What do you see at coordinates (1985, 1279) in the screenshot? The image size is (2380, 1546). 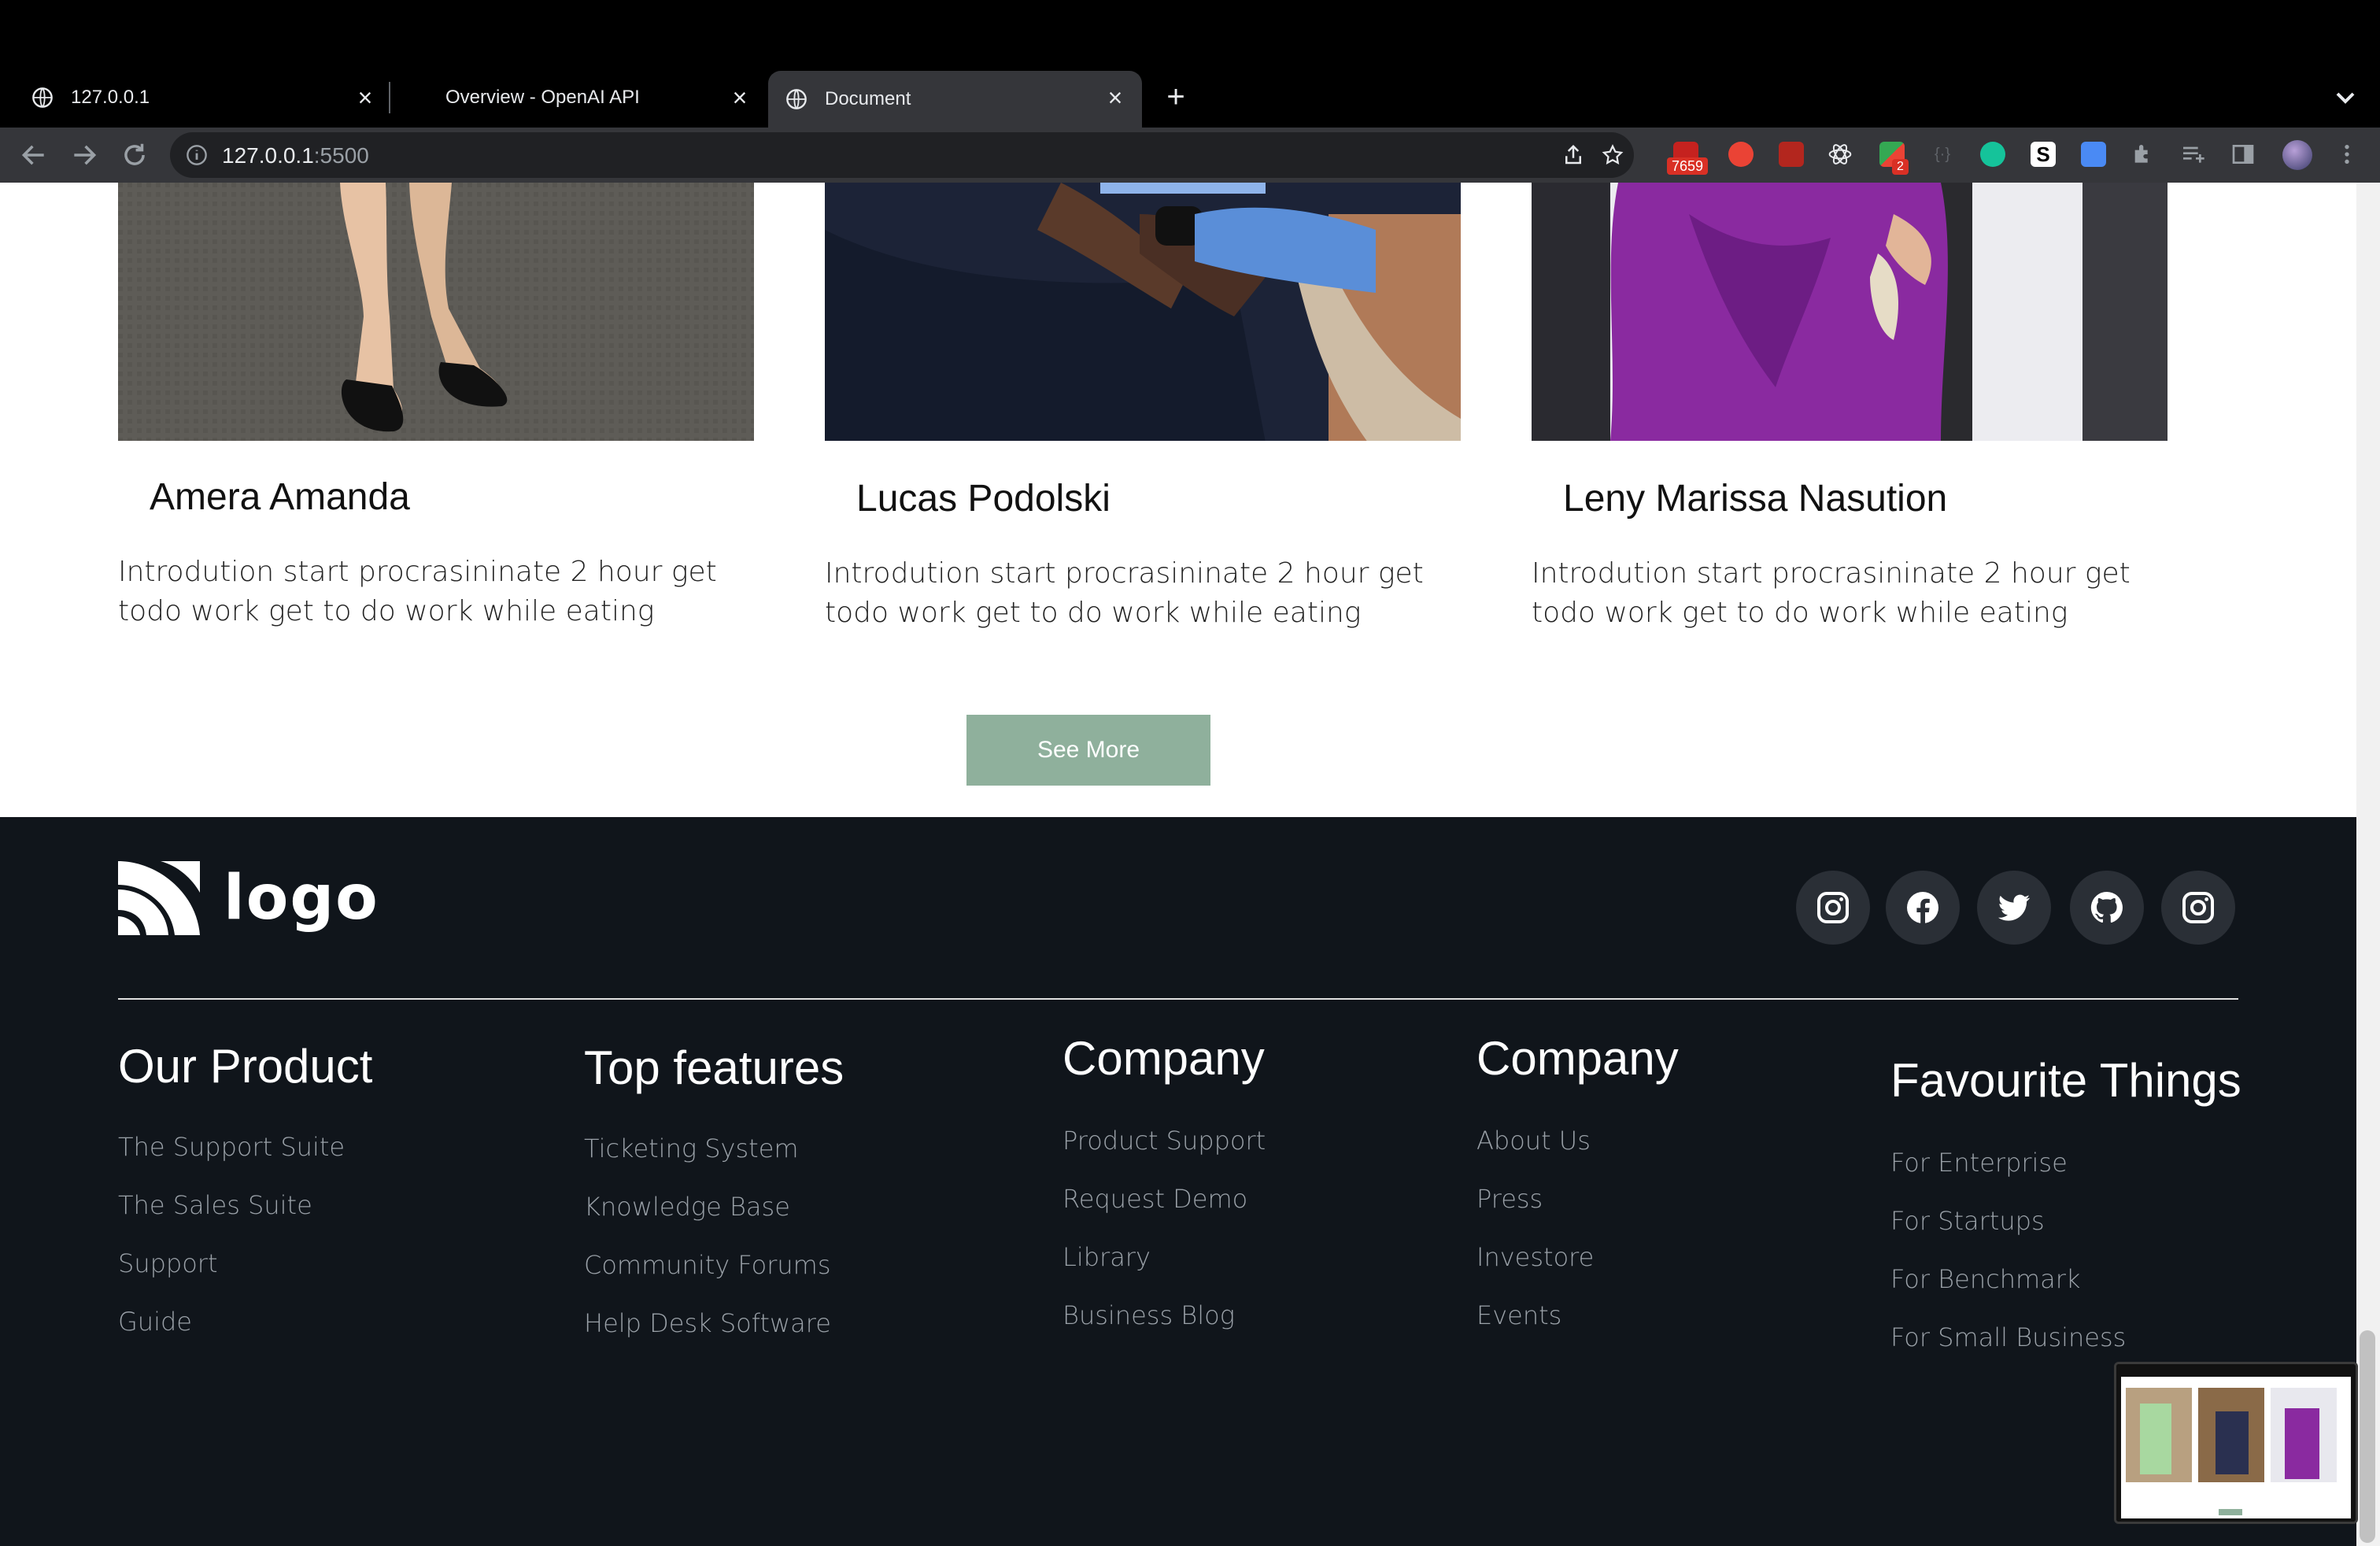 I see `footer-link: For Benchmark` at bounding box center [1985, 1279].